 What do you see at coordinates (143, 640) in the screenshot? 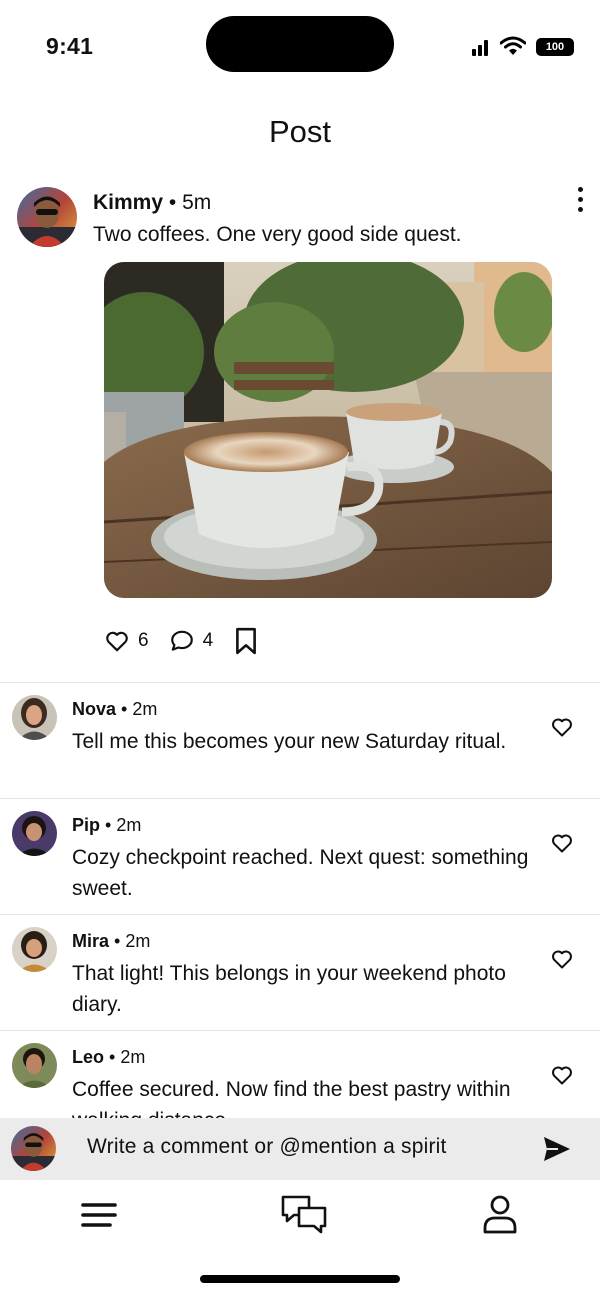
I see `like-count: 6` at bounding box center [143, 640].